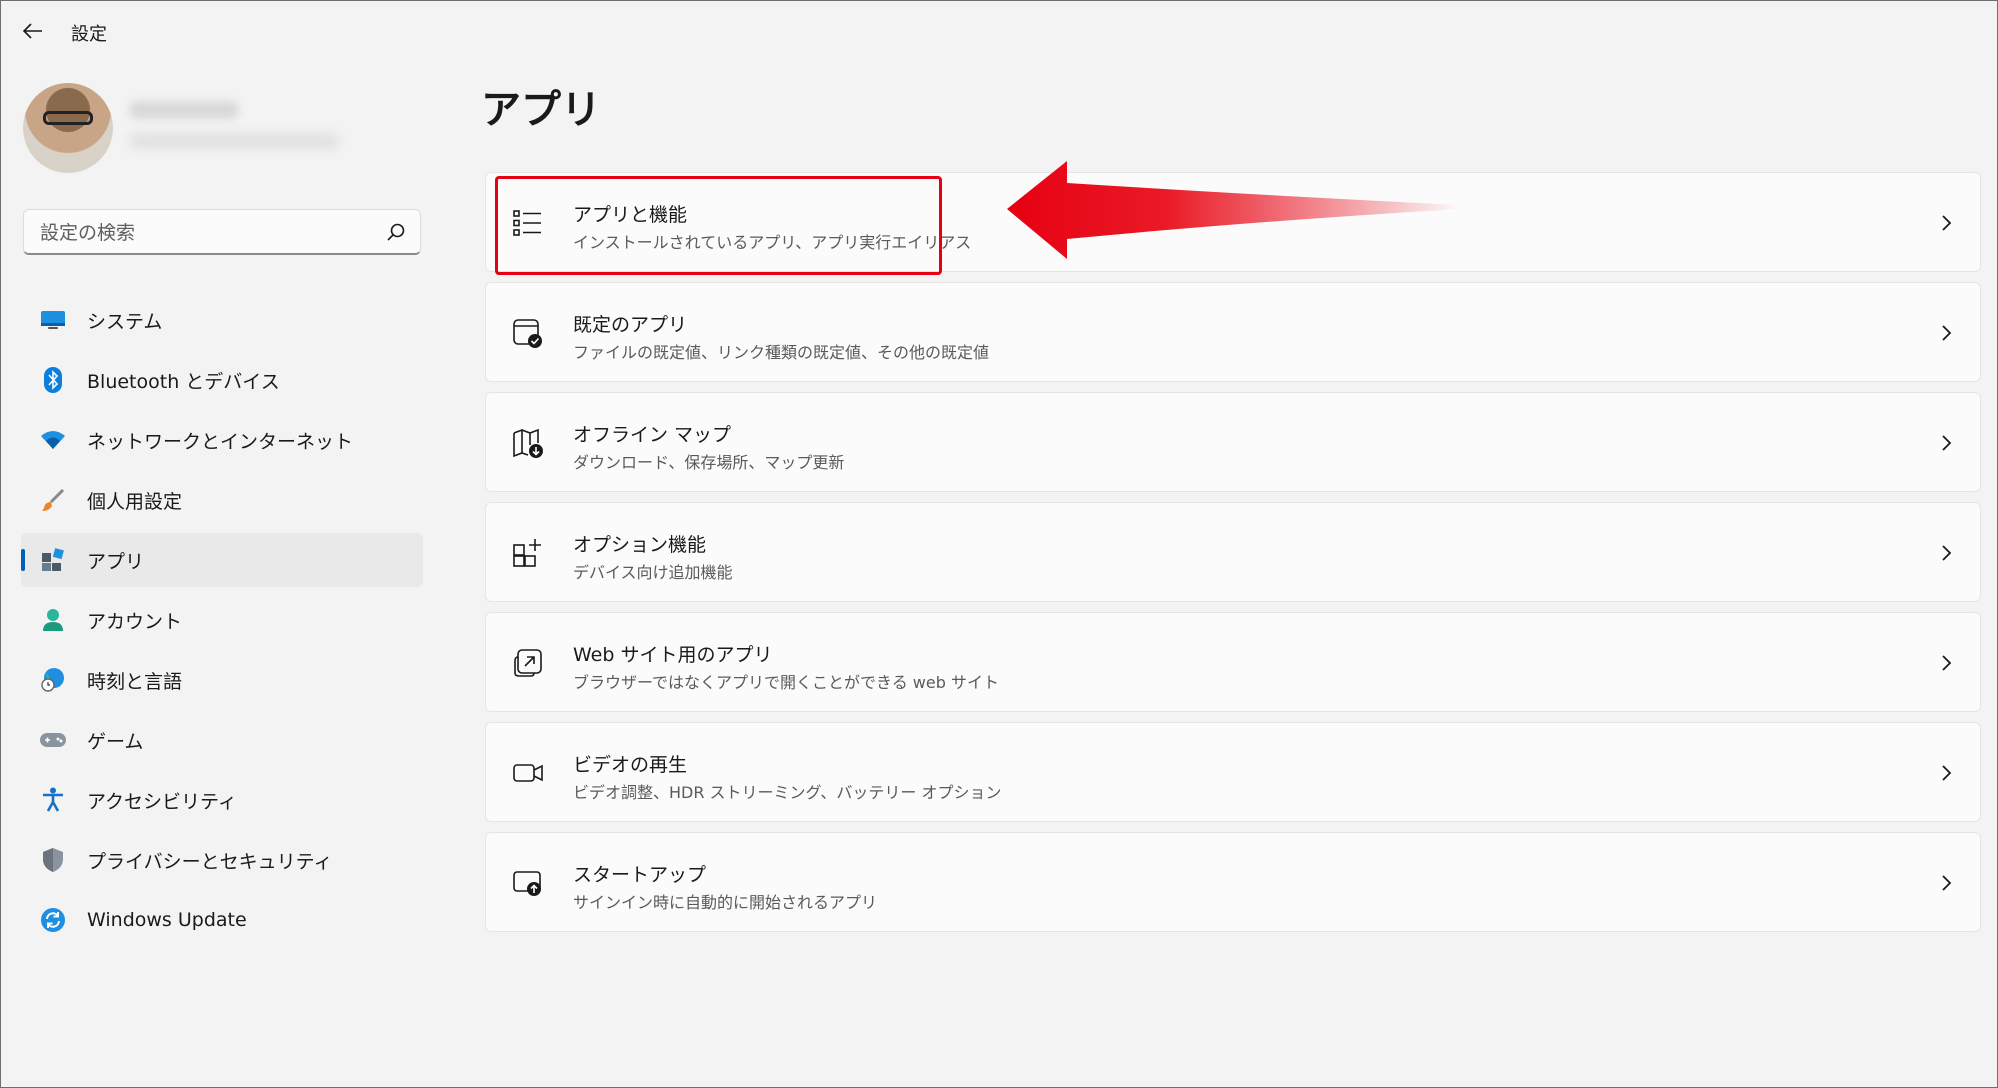  Describe the element at coordinates (787, 792) in the screenshot. I see `card-subtitle: ビデオ調整、HDR ストリーミング、バッテリー オプション` at that location.